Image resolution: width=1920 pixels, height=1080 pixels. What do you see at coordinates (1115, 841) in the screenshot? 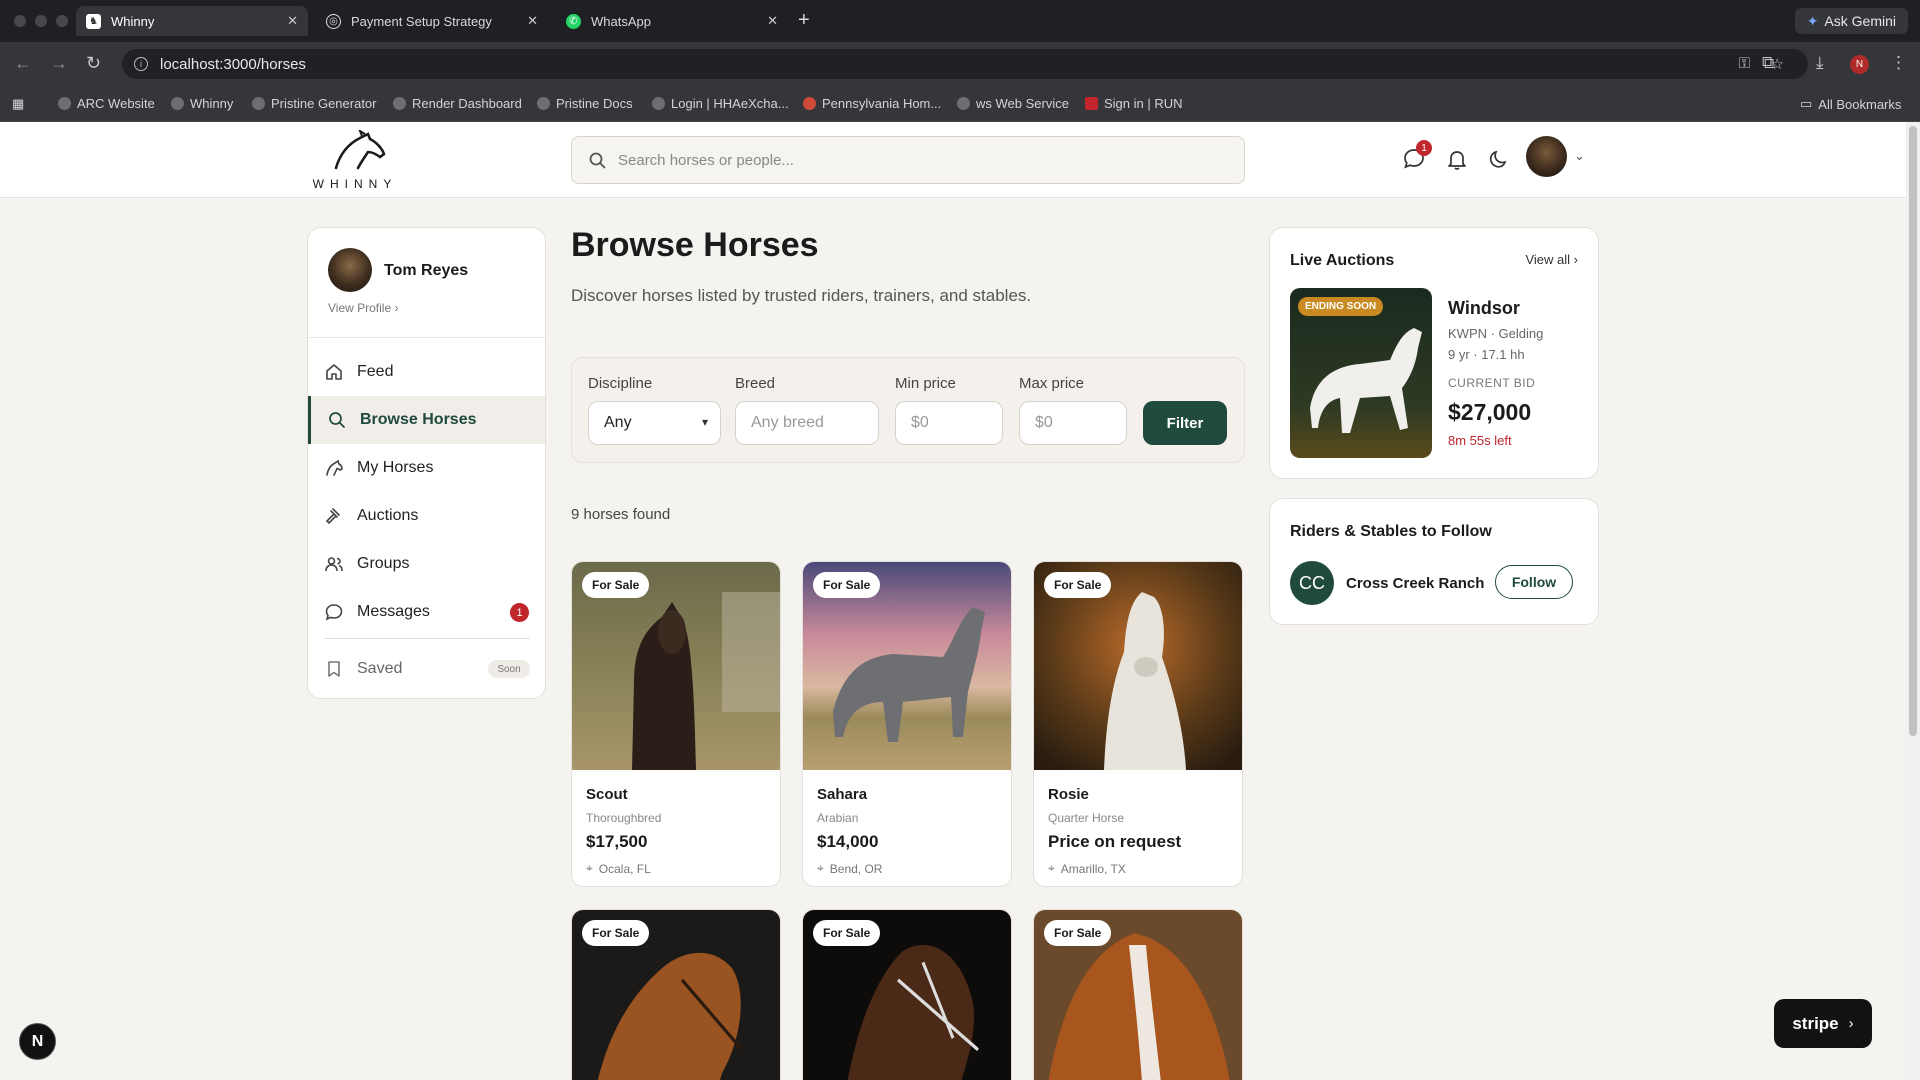
I see `horse-price: Price on request` at bounding box center [1115, 841].